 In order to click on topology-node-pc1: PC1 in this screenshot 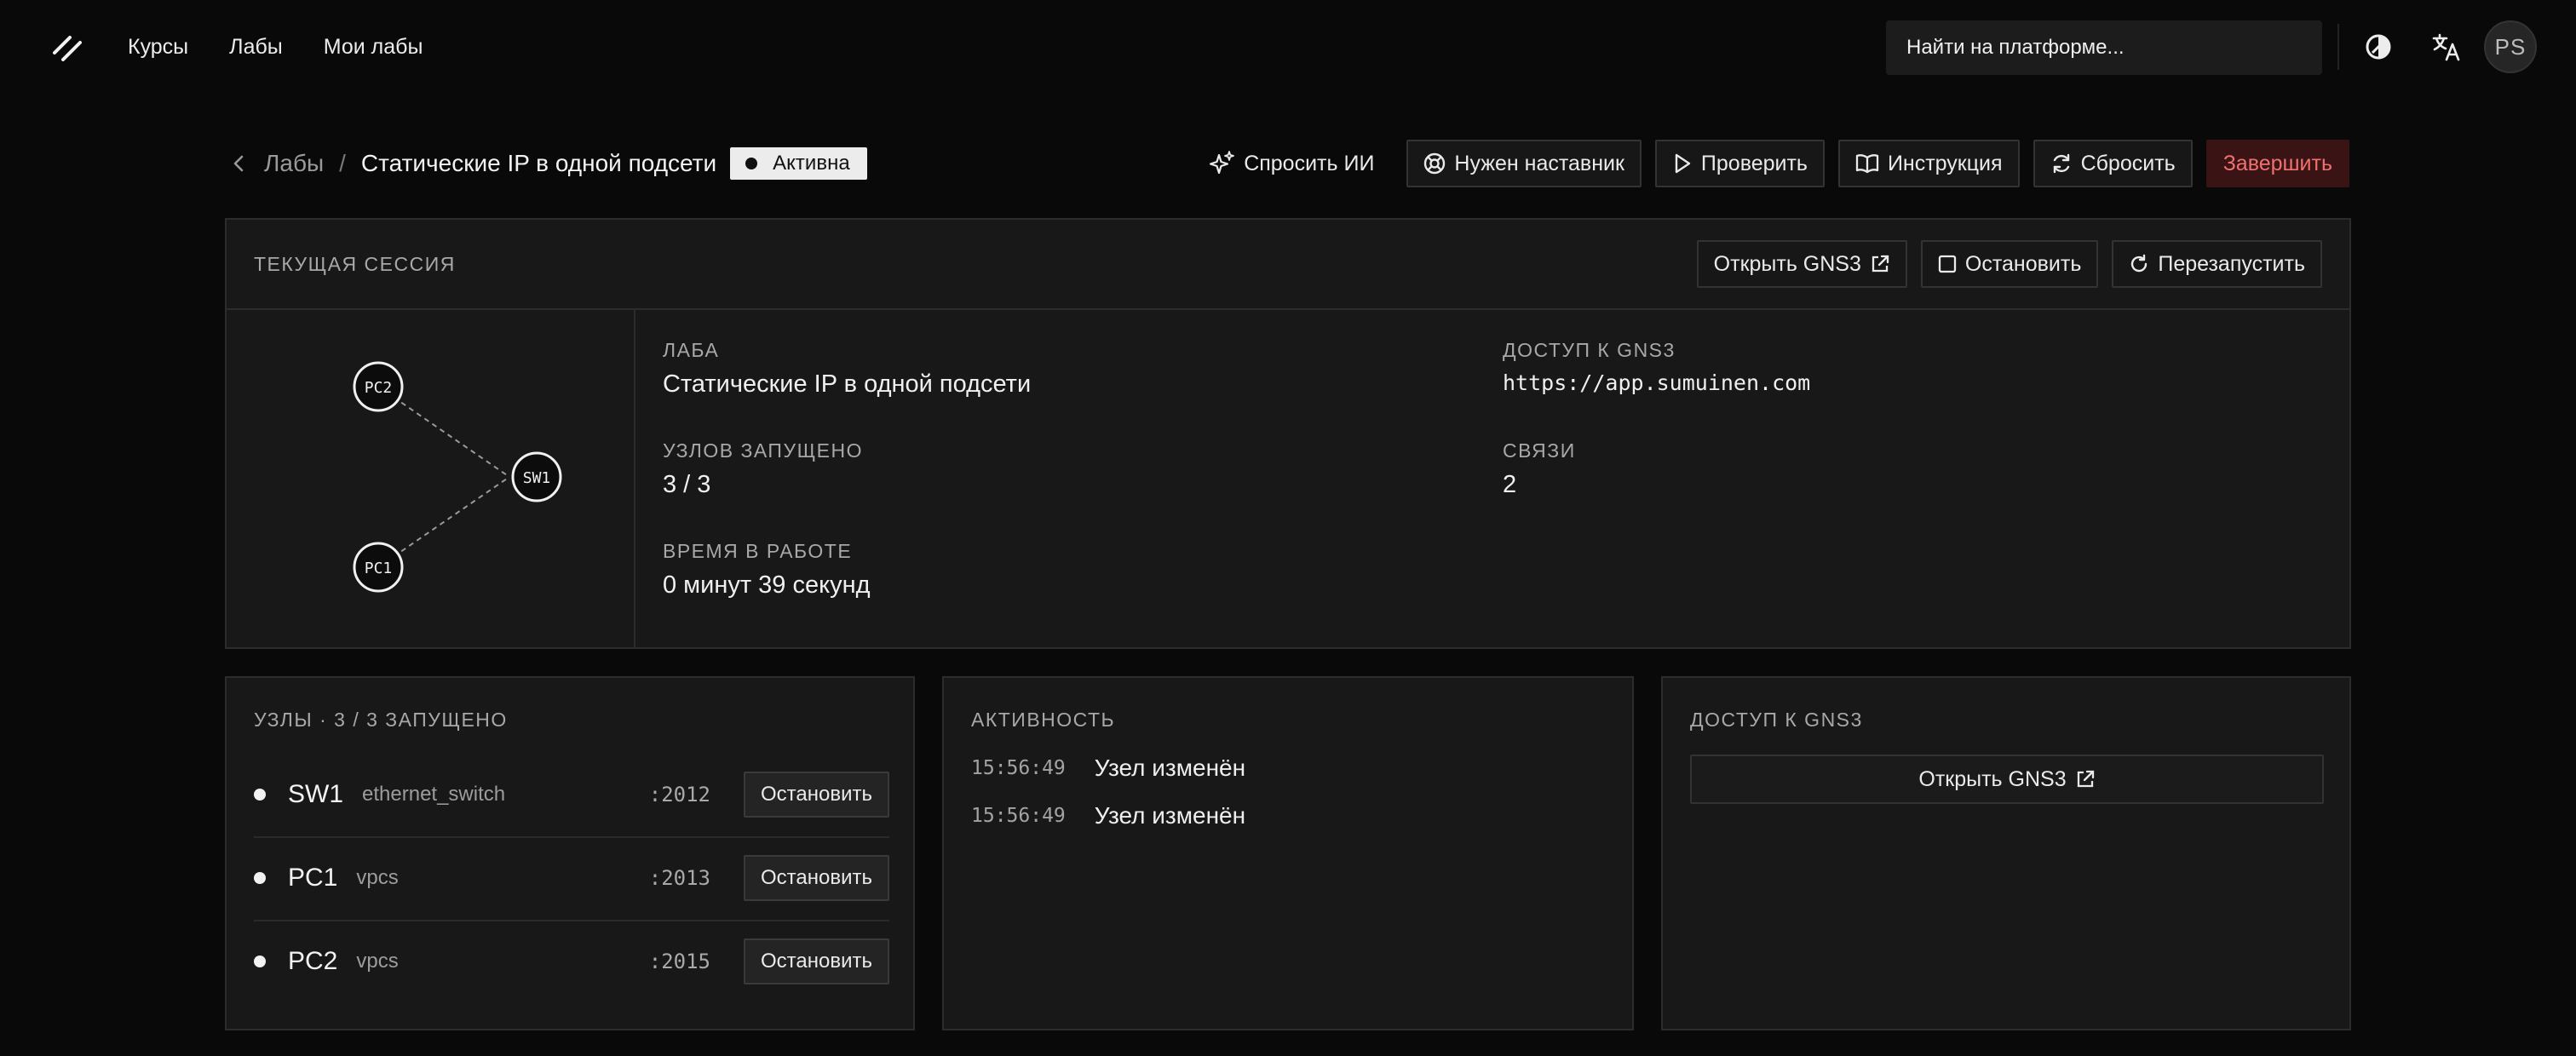, I will do `click(379, 567)`.